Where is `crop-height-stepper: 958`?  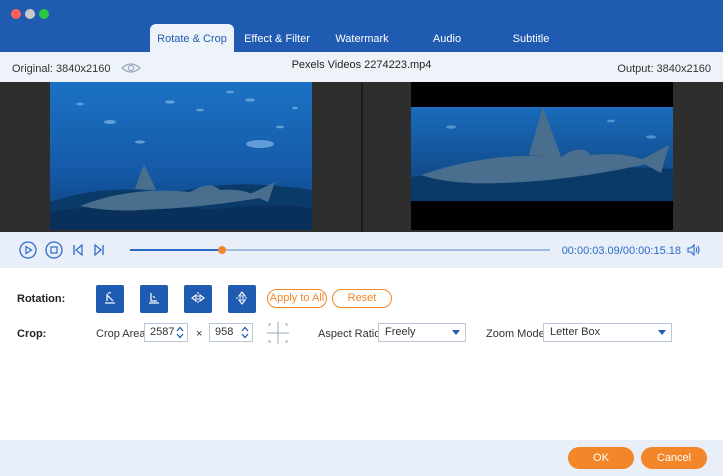
crop-height-stepper: 958 is located at coordinates (231, 332).